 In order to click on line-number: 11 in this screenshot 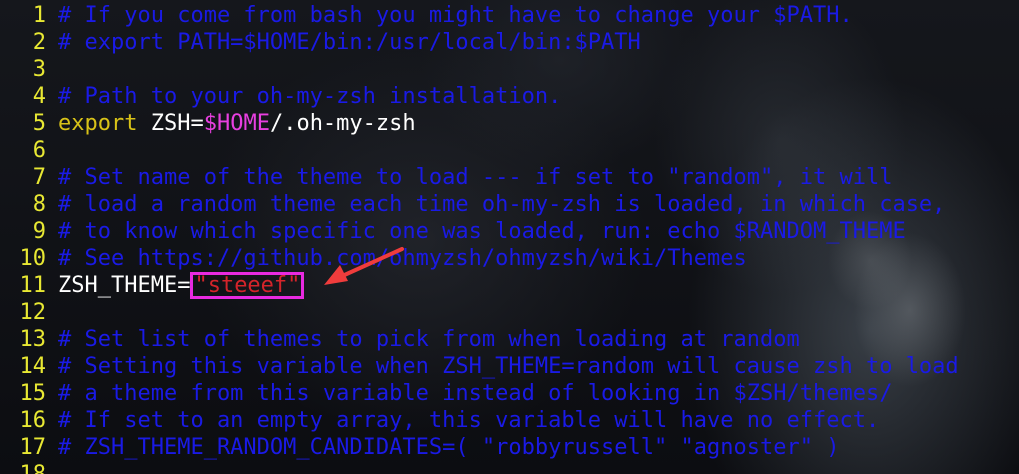, I will do `click(33, 285)`.